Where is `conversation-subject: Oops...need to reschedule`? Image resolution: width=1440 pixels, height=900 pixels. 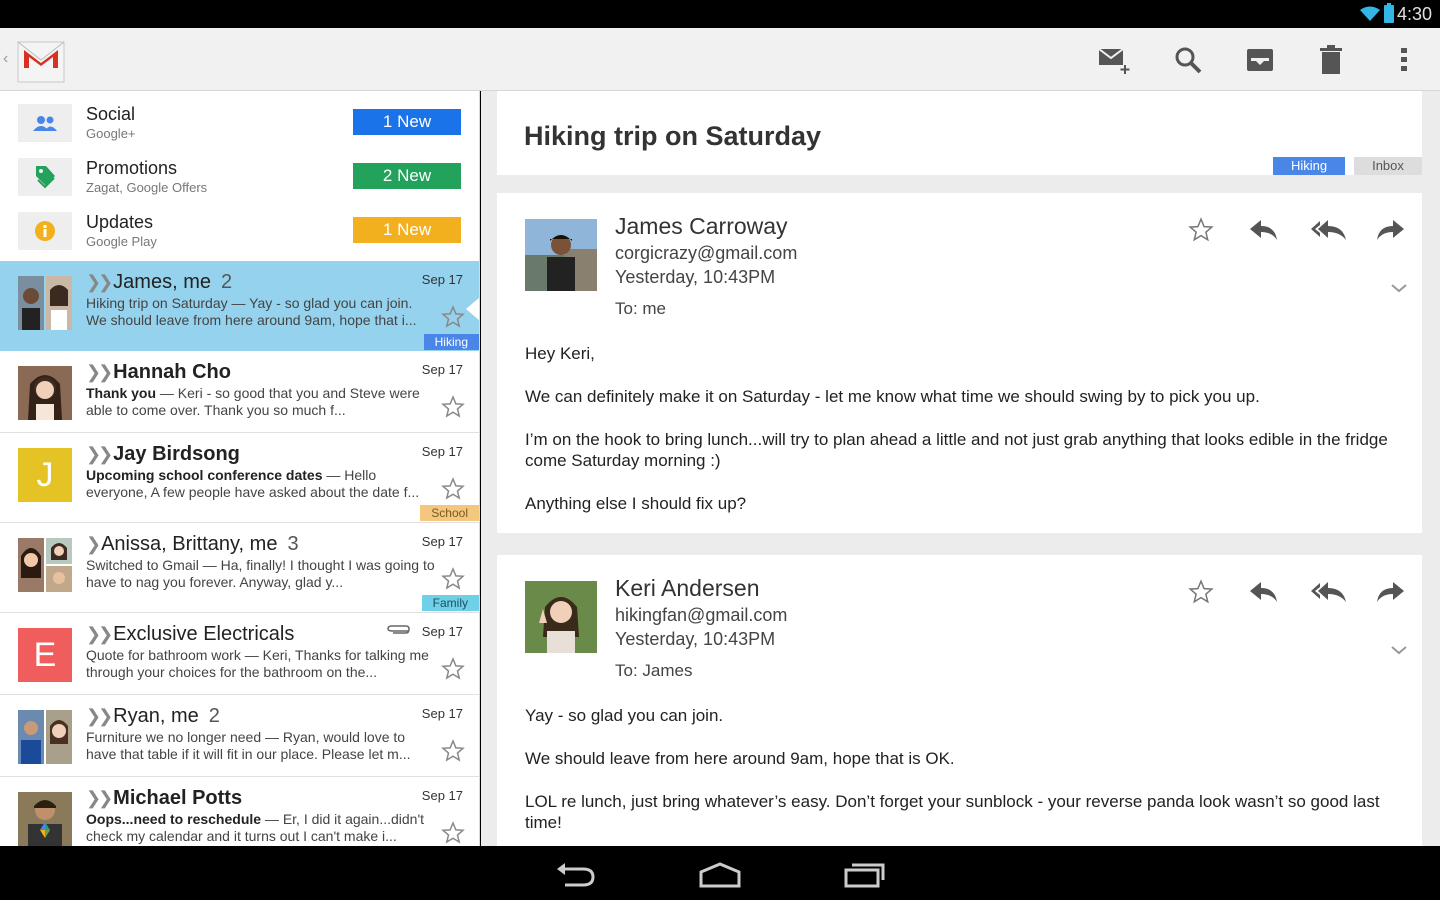
conversation-subject: Oops...need to reschedule is located at coordinates (174, 819).